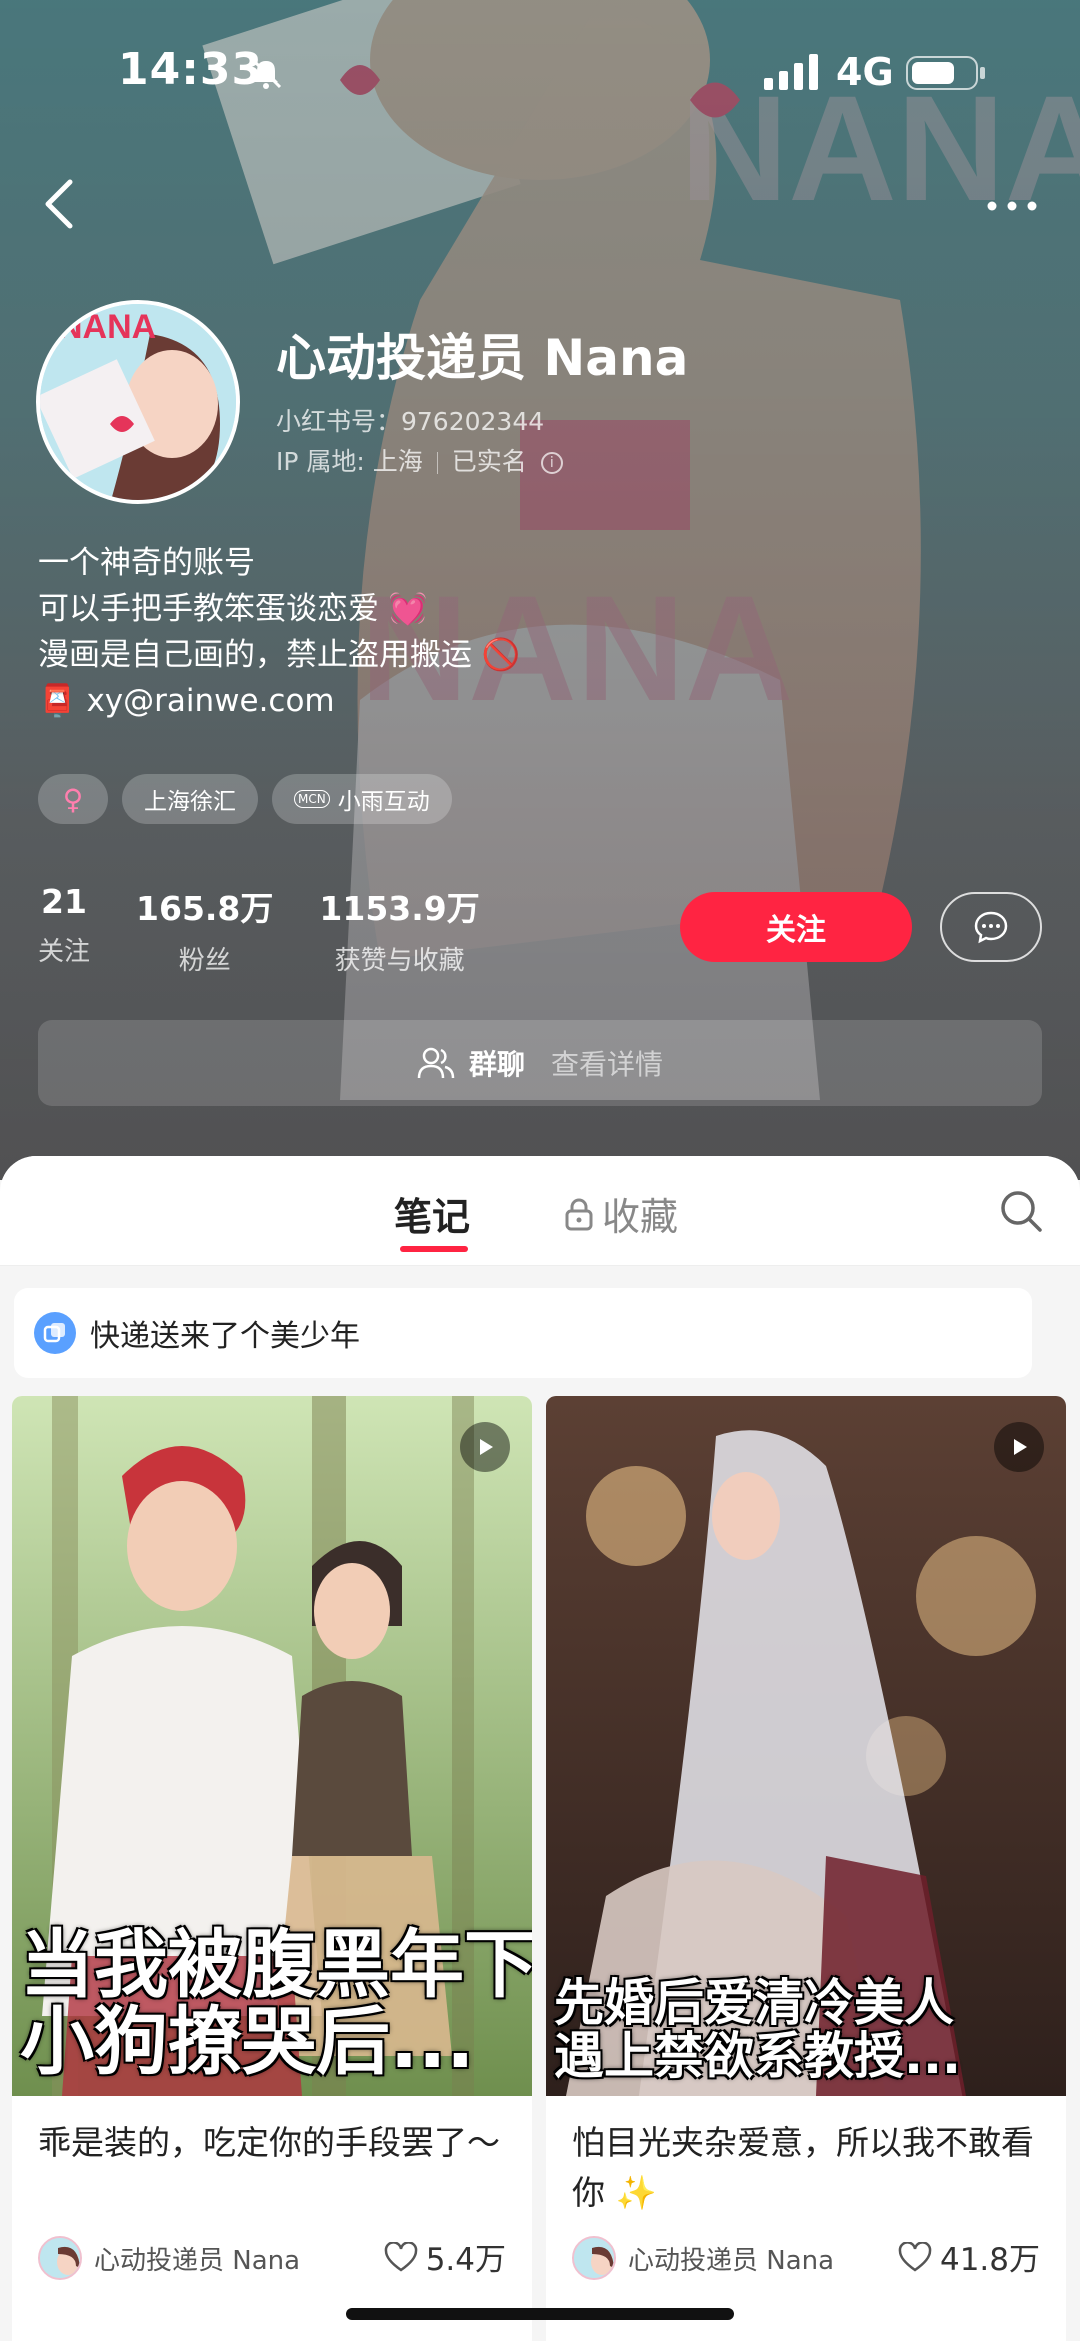  Describe the element at coordinates (945, 73) in the screenshot. I see `battery-icon` at that location.